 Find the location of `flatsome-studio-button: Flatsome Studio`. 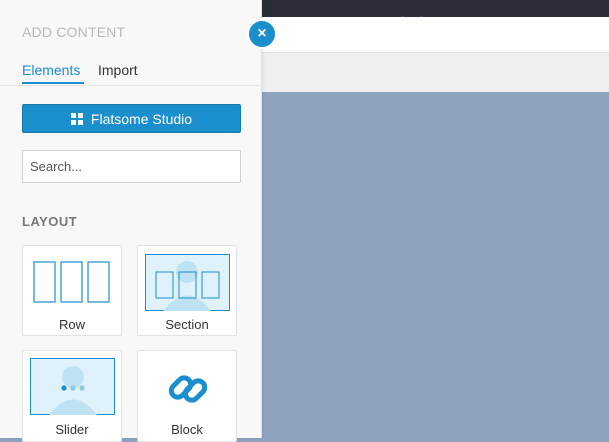

flatsome-studio-button: Flatsome Studio is located at coordinates (131, 118).